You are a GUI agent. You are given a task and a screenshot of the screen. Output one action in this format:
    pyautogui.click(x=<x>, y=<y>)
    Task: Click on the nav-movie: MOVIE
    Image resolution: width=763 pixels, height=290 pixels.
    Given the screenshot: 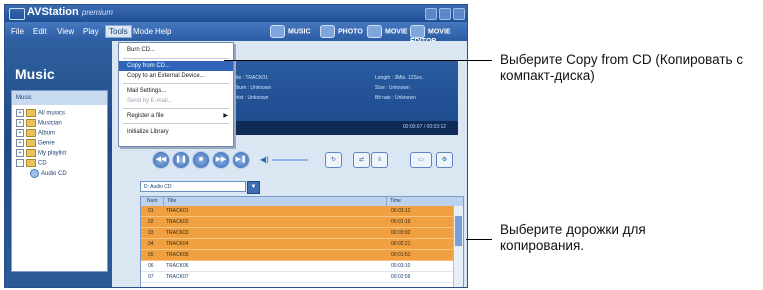 What is the action you would take?
    pyautogui.click(x=387, y=31)
    